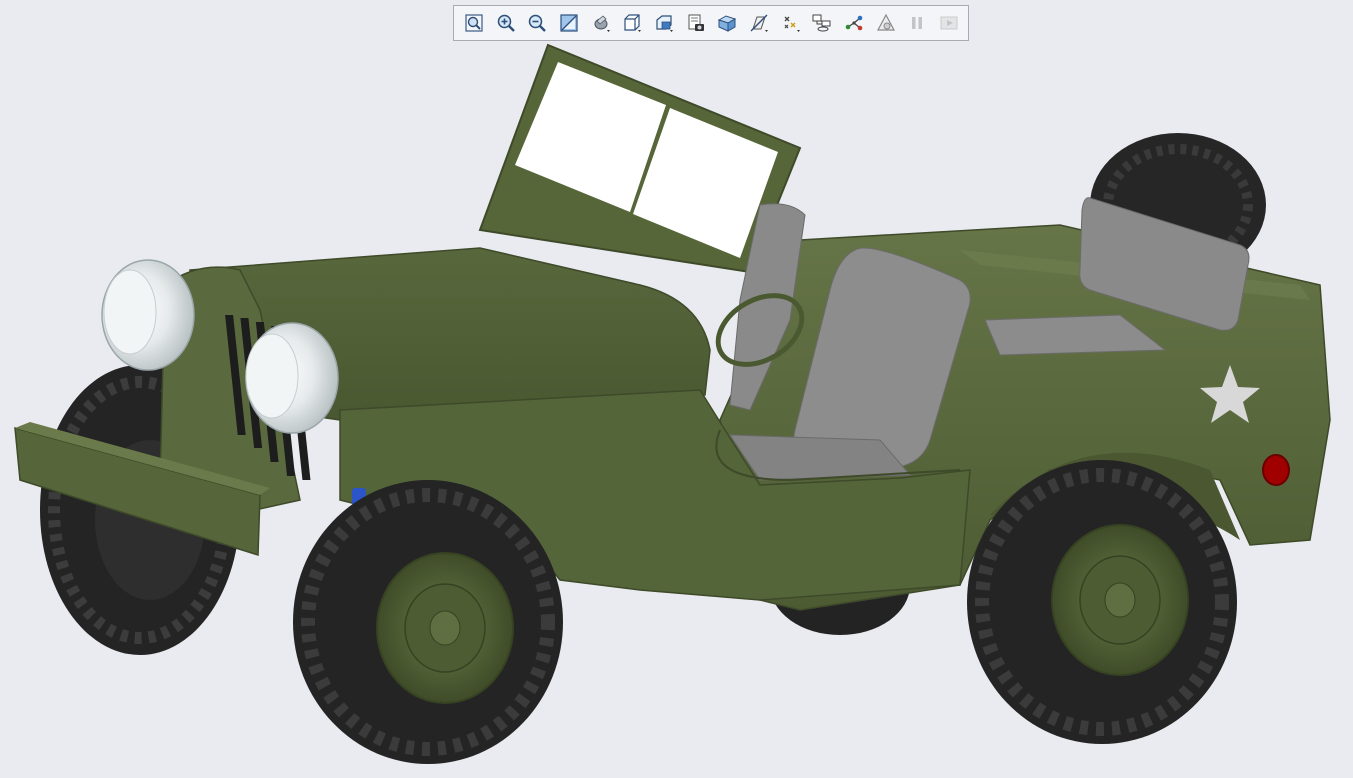  Describe the element at coordinates (292, 378) in the screenshot. I see `headlight-right` at that location.